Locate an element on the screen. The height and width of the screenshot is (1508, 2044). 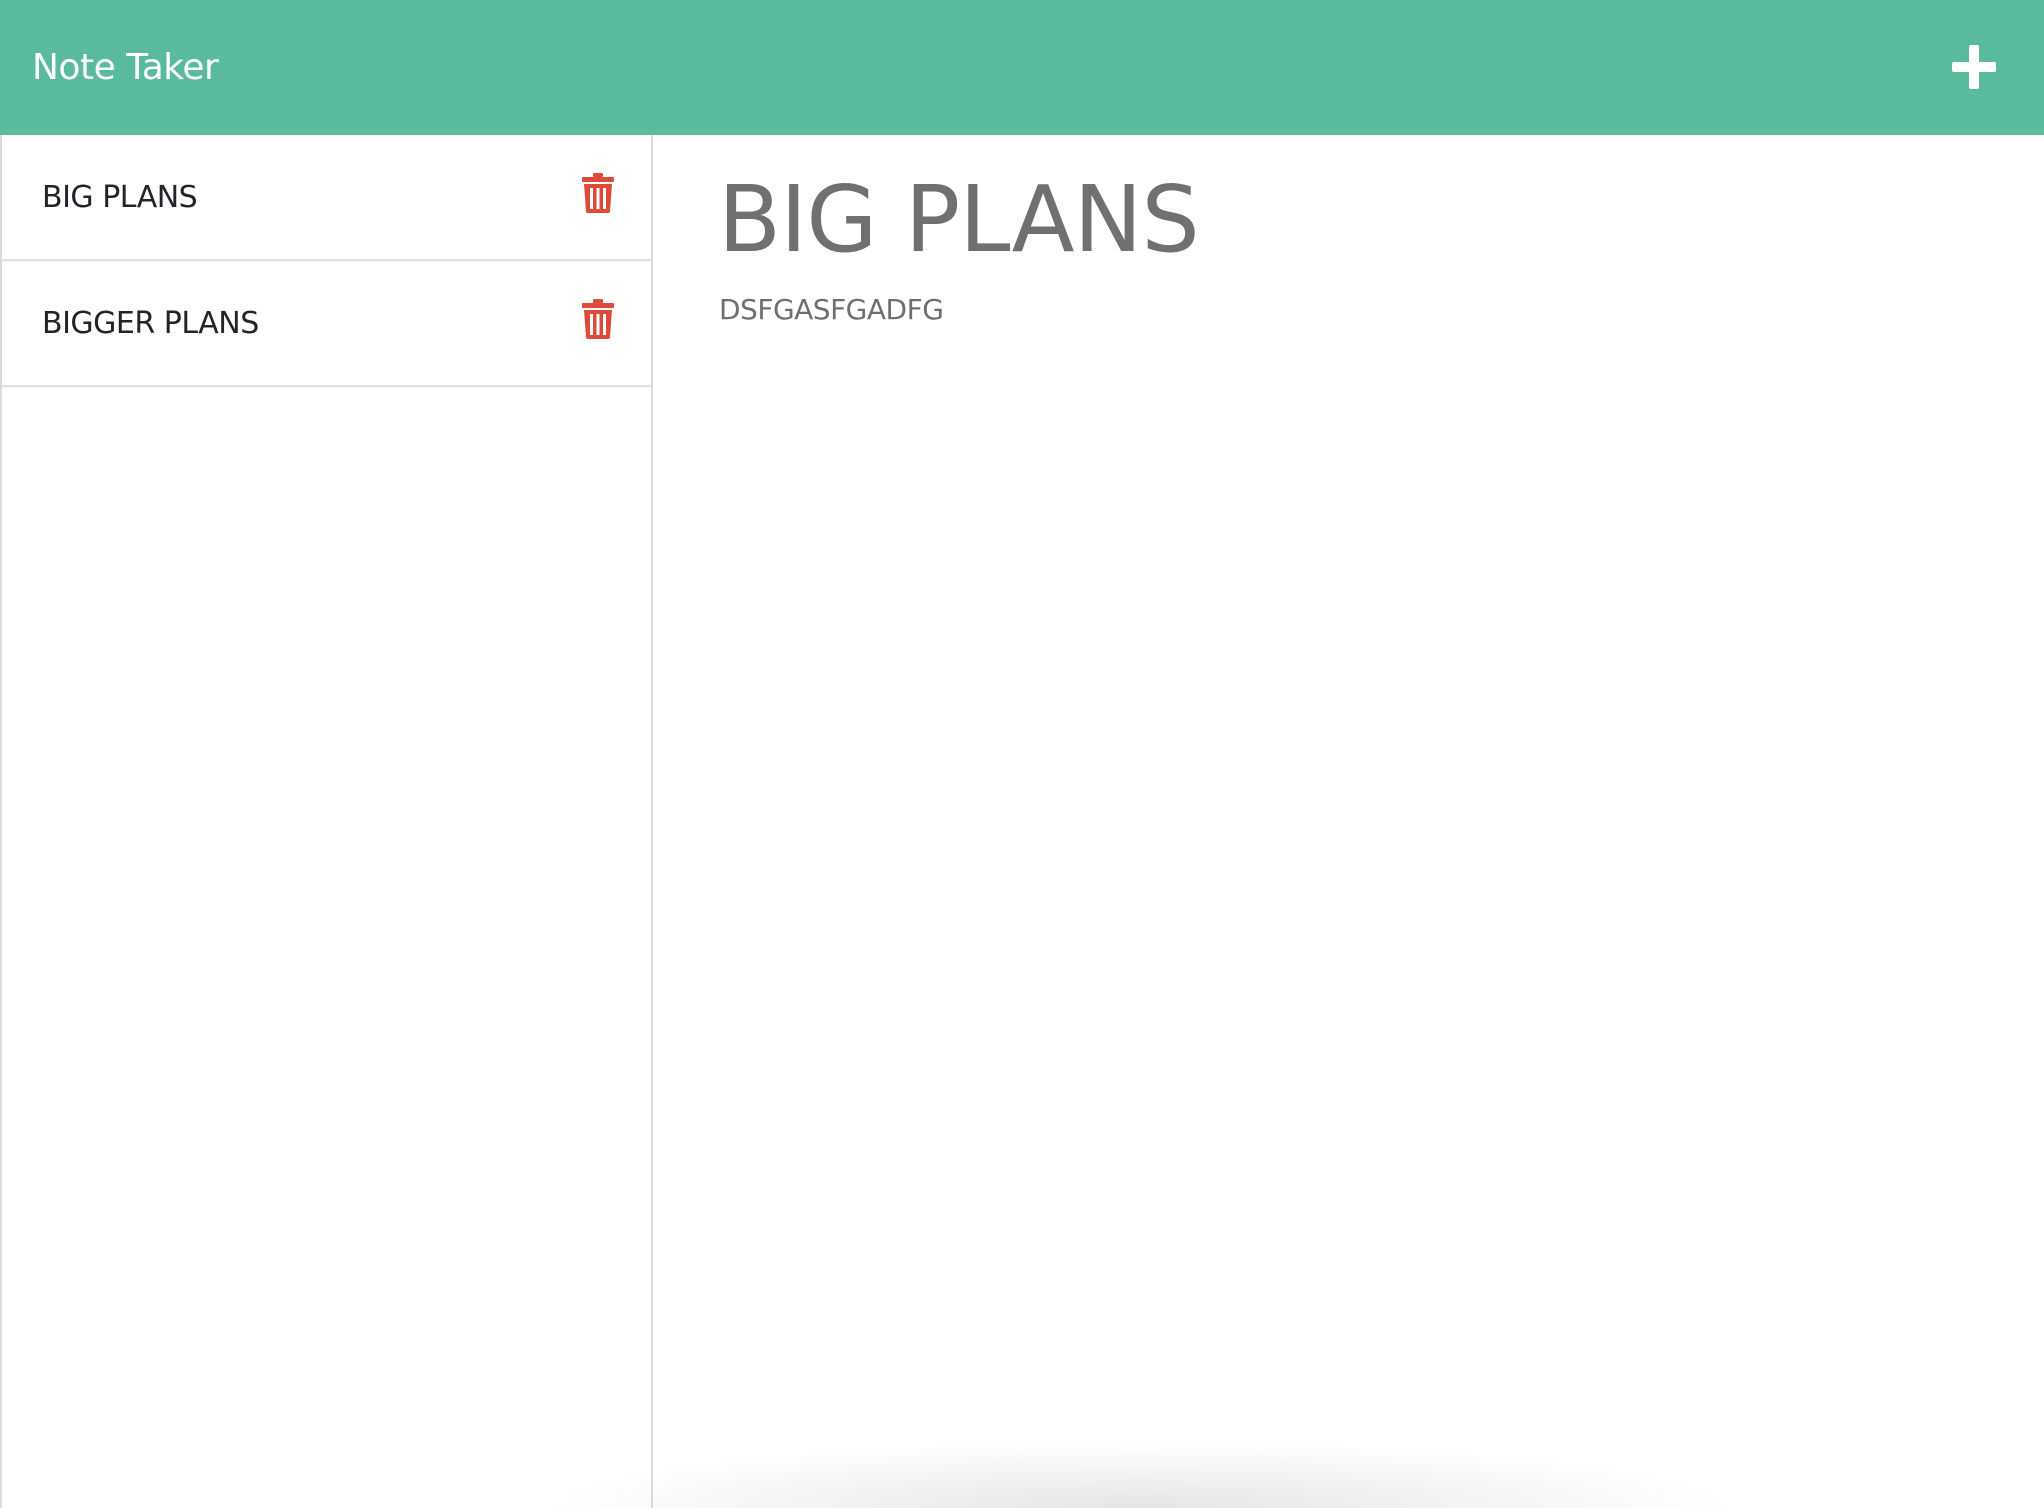
note-list-item-title: BIG PLANS is located at coordinates (120, 198).